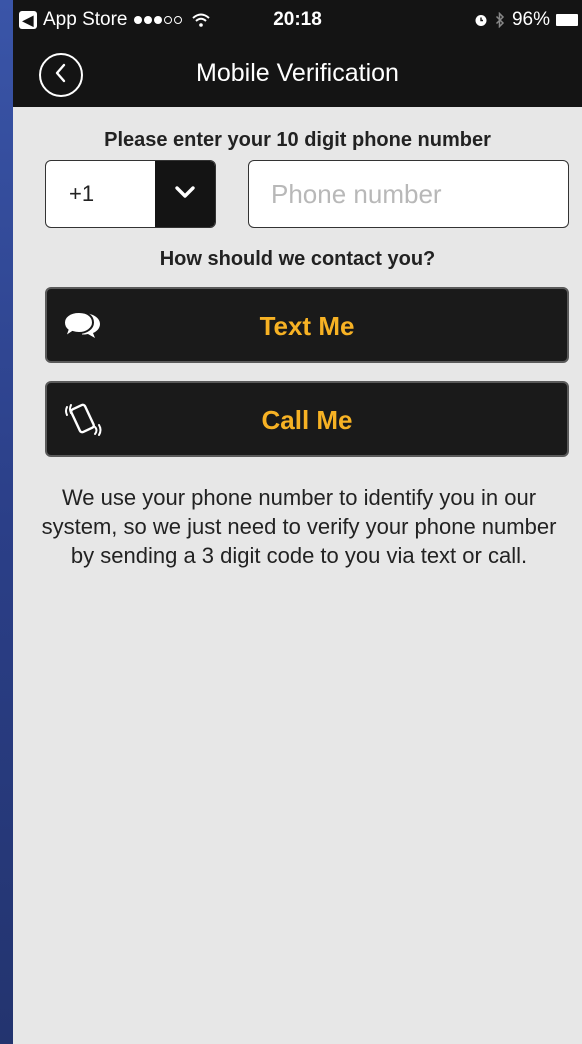  I want to click on call-me-button: Call Me, so click(307, 419).